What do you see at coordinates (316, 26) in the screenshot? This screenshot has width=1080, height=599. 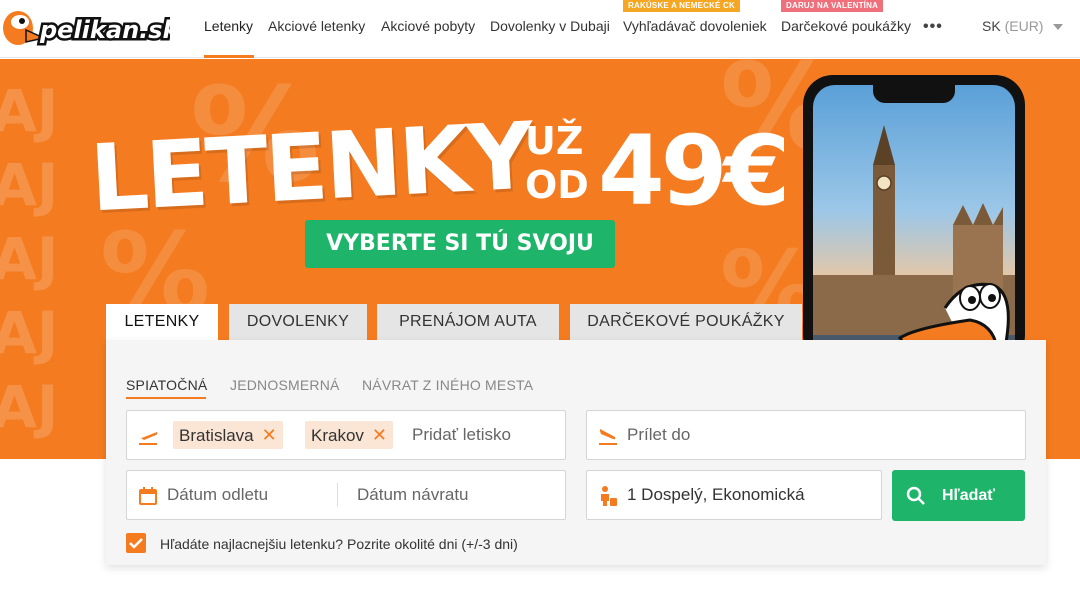 I see `nav-item-akciove-letenky: Akciové letenky` at bounding box center [316, 26].